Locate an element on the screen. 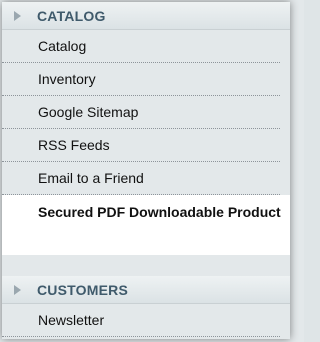  nav-item-catalog: Catalog is located at coordinates (141, 46).